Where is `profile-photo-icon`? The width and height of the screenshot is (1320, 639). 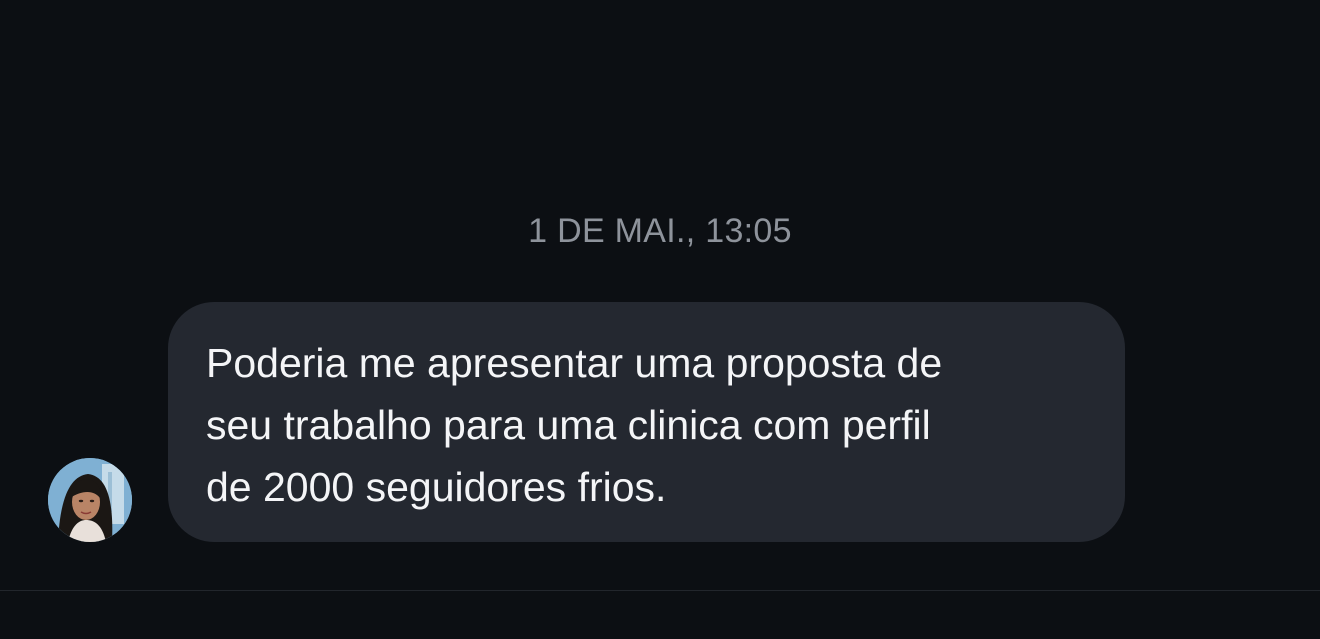 profile-photo-icon is located at coordinates (90, 500).